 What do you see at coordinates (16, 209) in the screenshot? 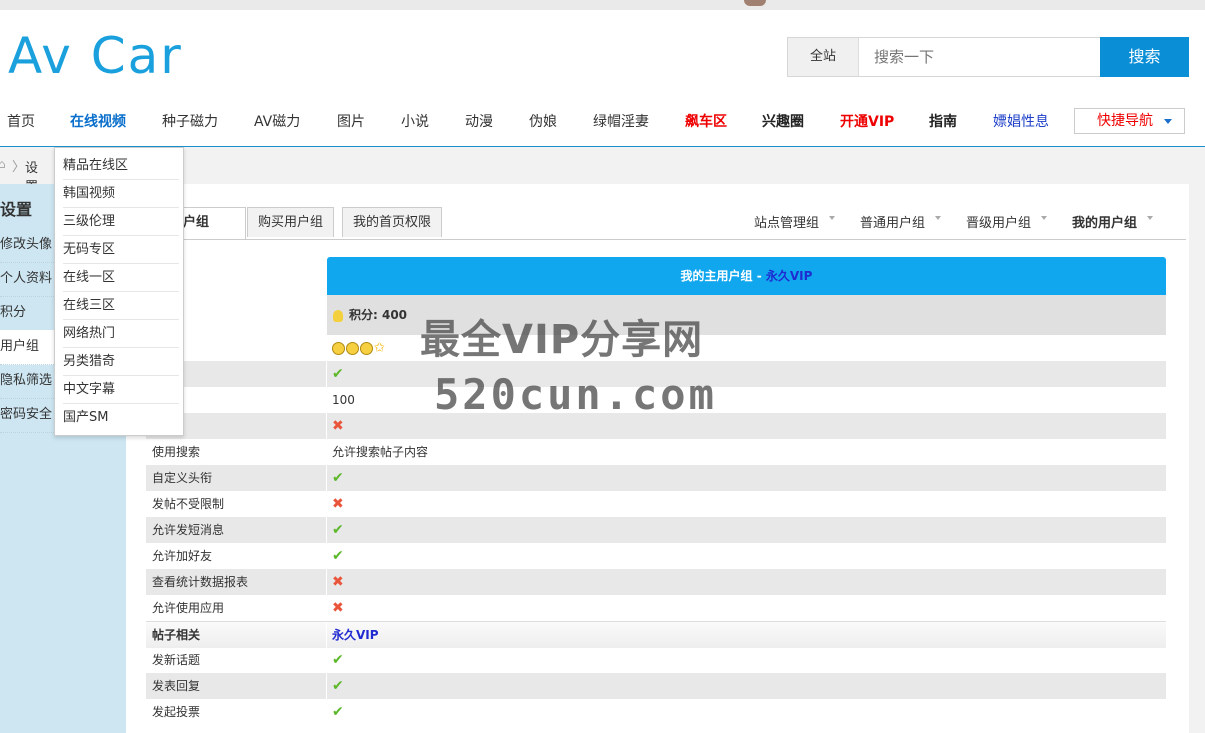
I see `sidebar-title: 设置` at bounding box center [16, 209].